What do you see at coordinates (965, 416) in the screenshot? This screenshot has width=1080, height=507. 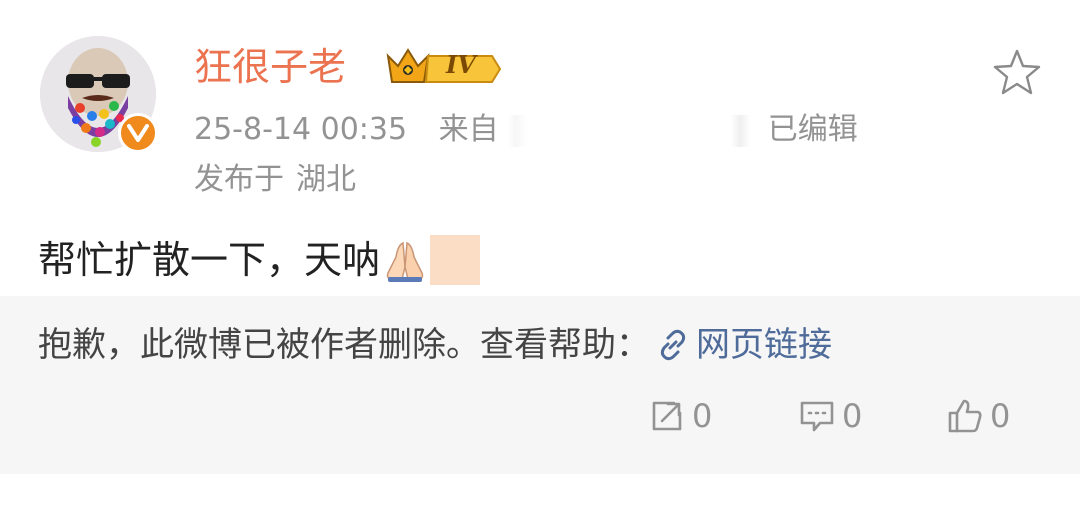 I see `thumbs-up-icon` at bounding box center [965, 416].